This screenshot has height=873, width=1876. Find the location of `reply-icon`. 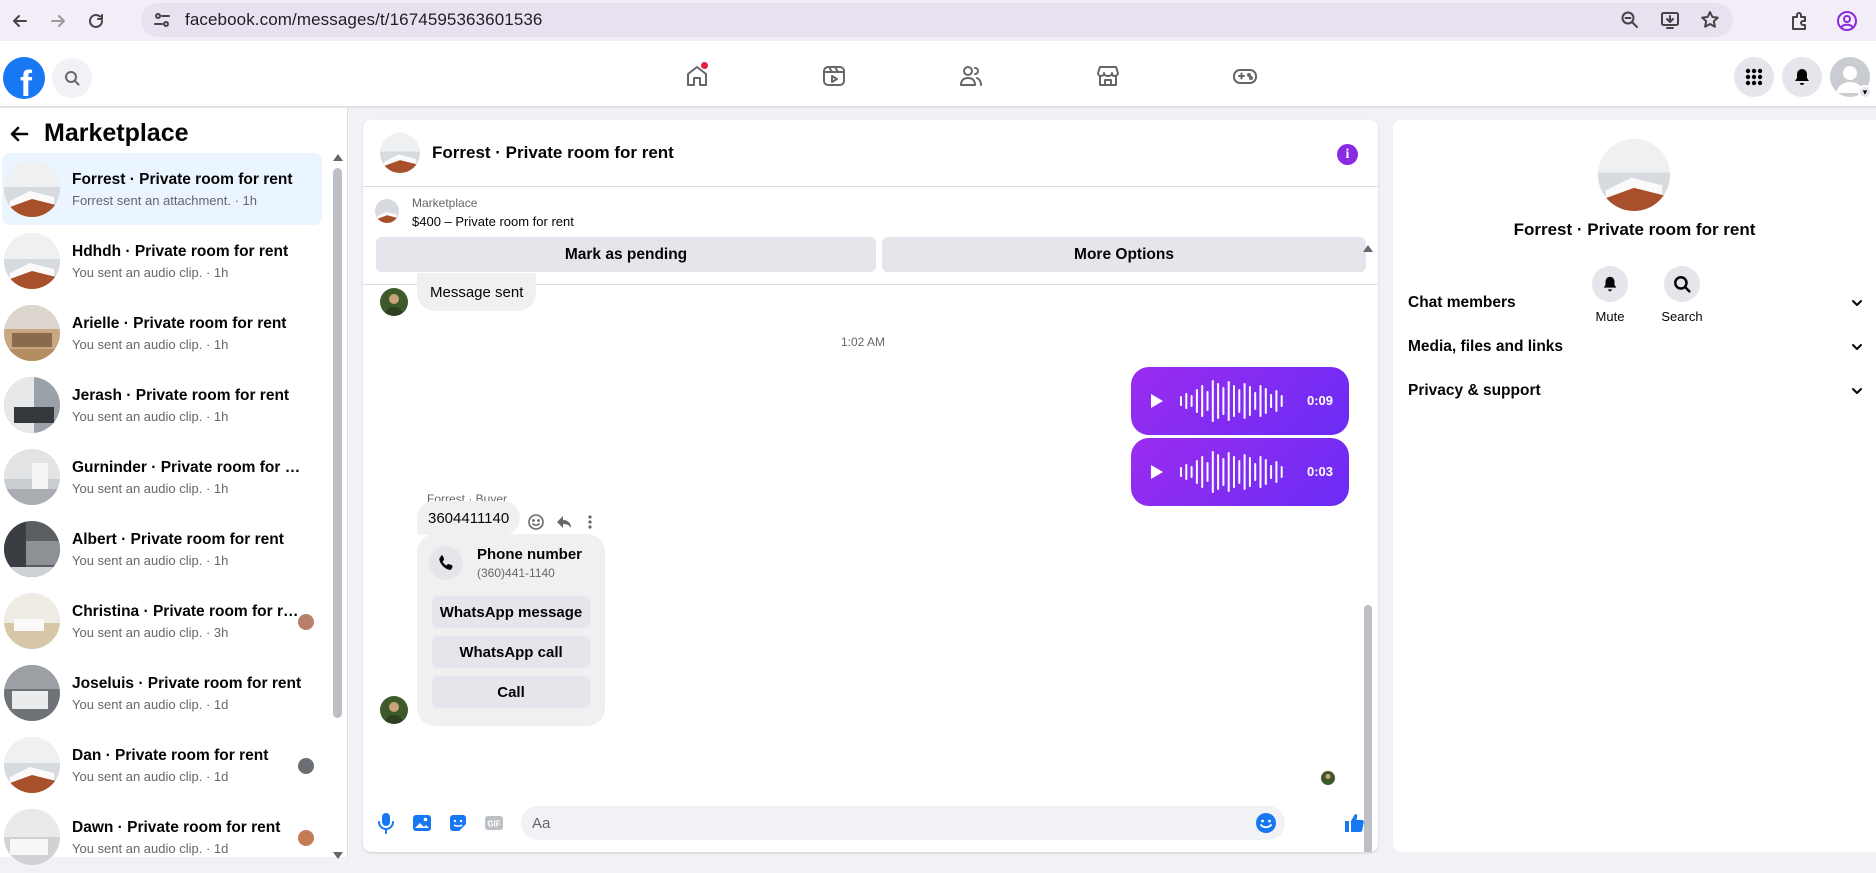

reply-icon is located at coordinates (564, 522).